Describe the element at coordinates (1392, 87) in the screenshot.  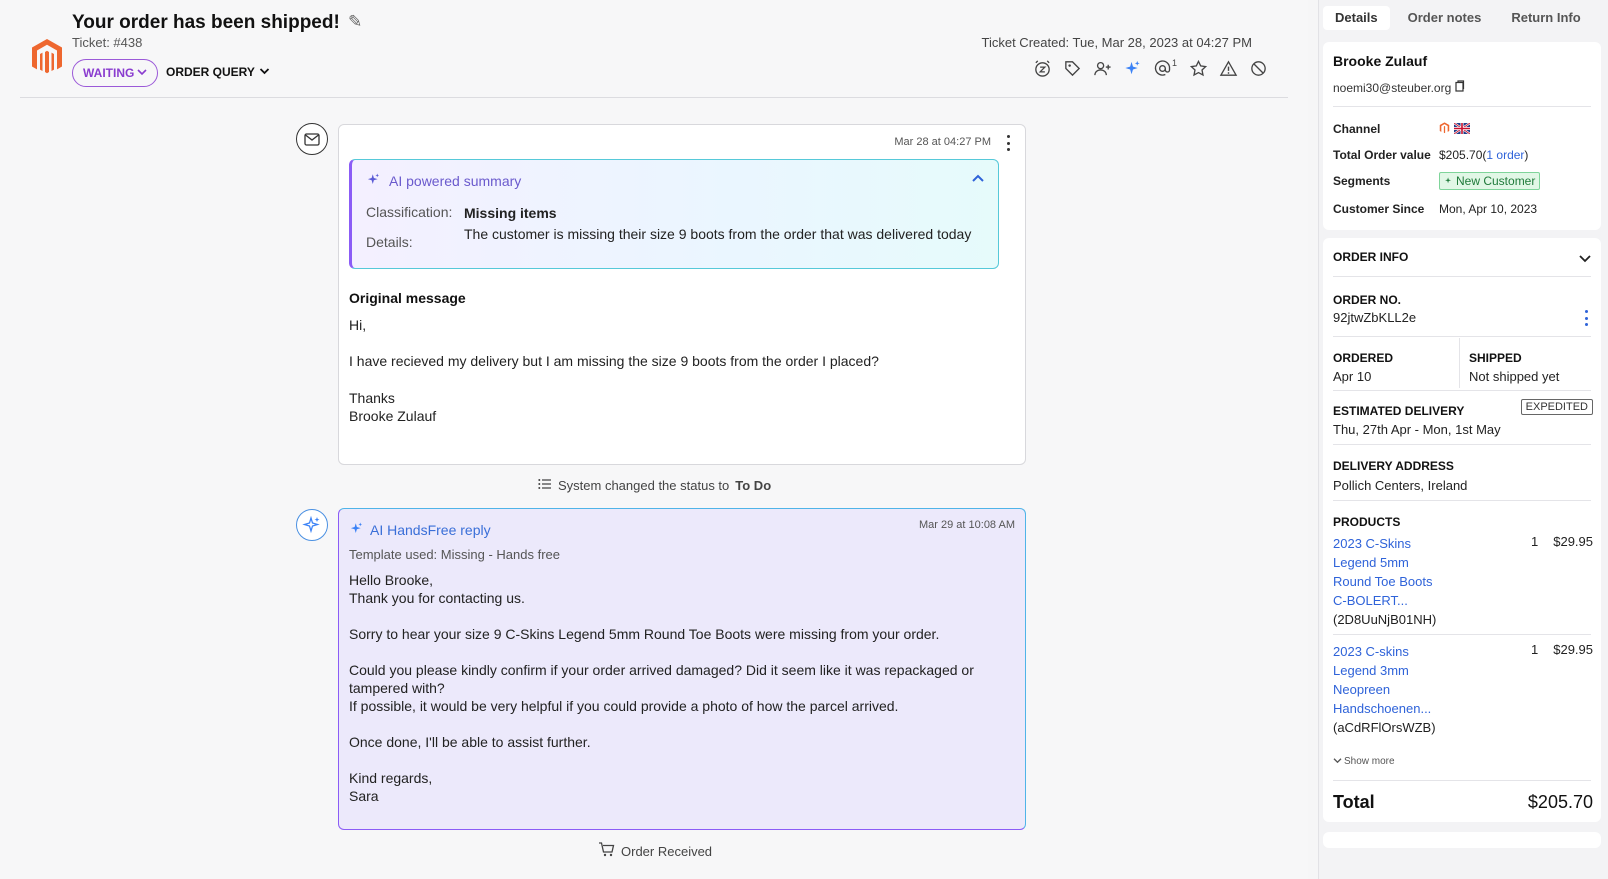
I see `customer-email: noemi30@steuber.org` at that location.